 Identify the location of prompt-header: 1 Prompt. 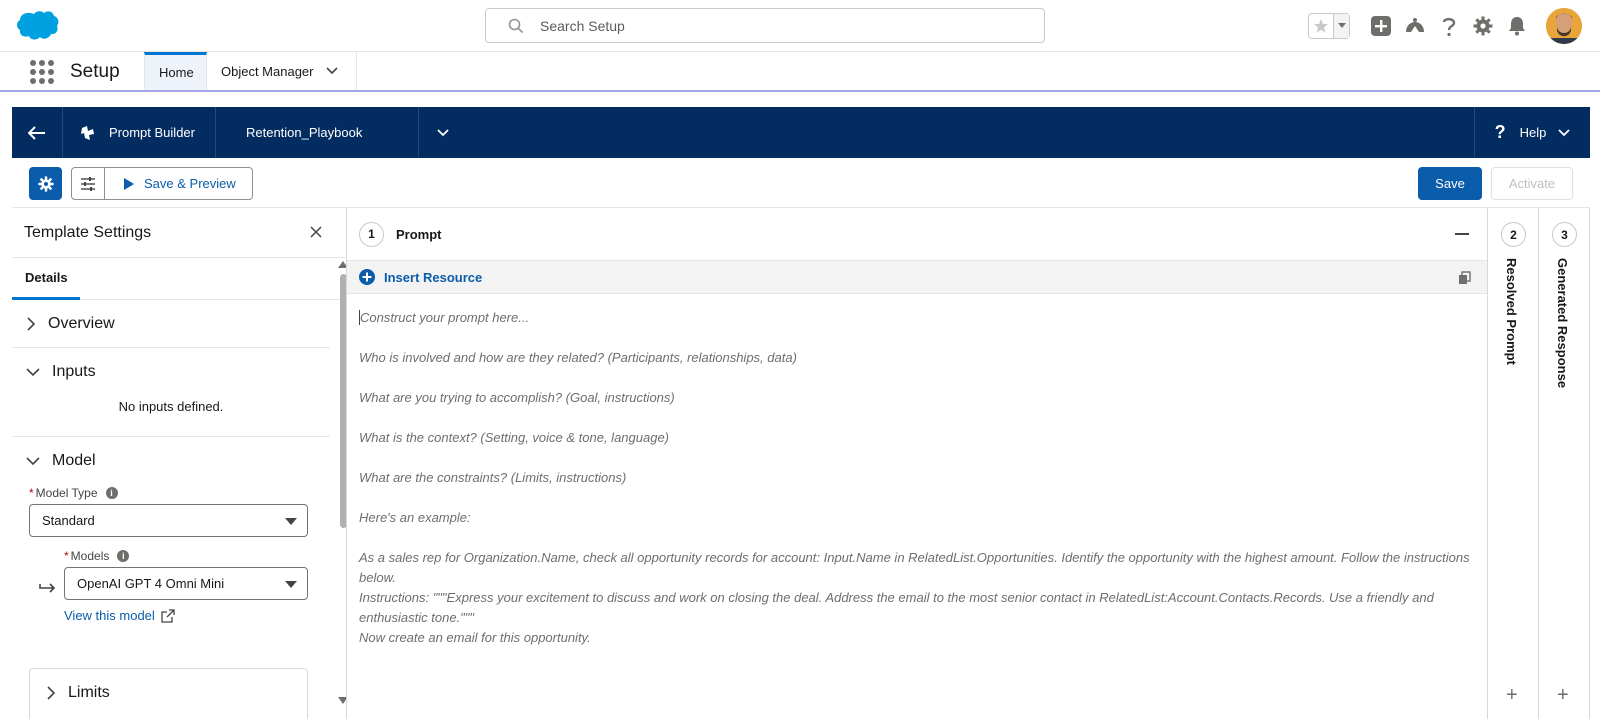
(917, 234).